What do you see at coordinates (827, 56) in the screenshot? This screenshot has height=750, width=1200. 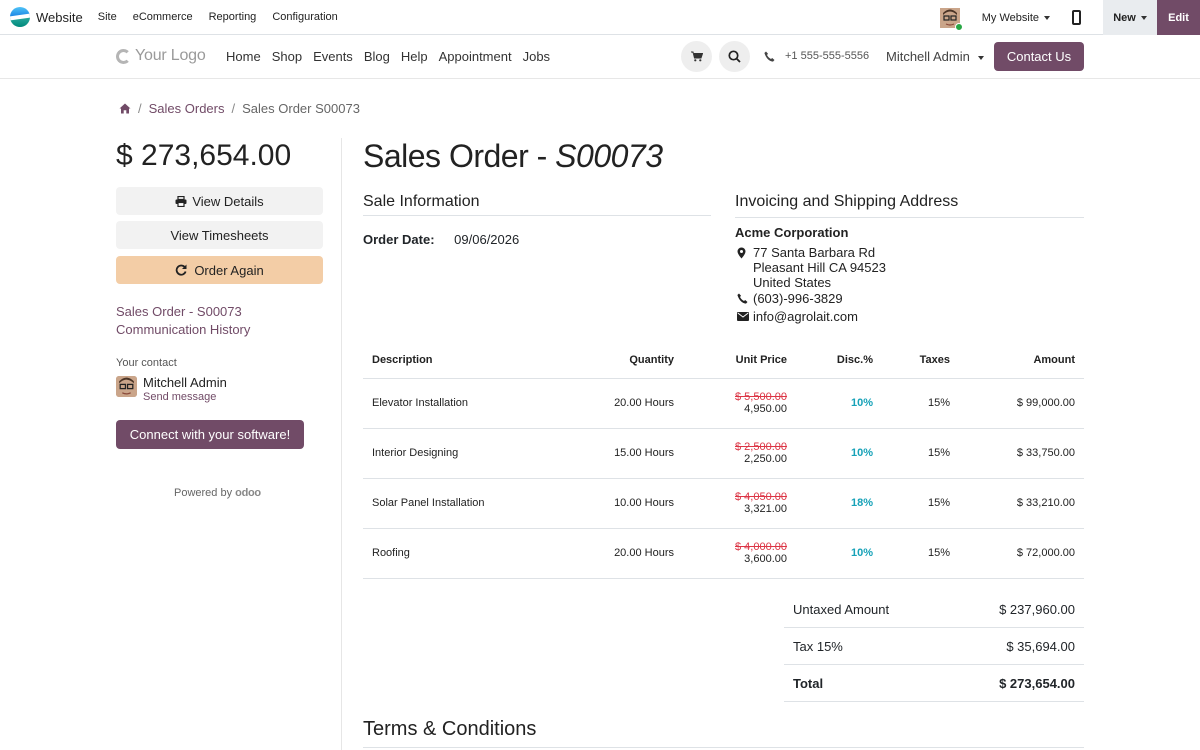 I see `phone-number: +1 555-555-5556` at bounding box center [827, 56].